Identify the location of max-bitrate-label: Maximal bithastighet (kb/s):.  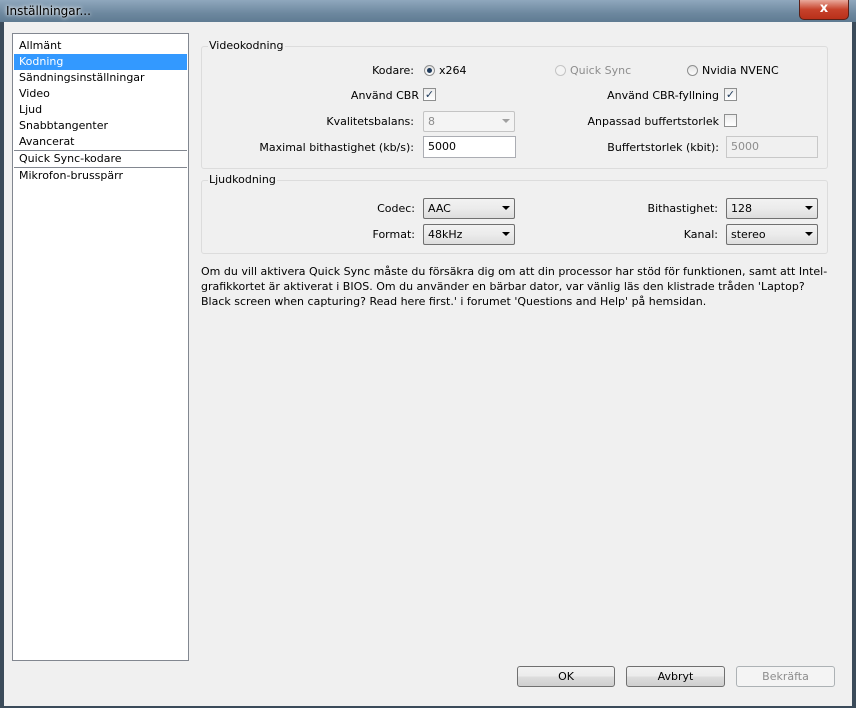
(336, 147).